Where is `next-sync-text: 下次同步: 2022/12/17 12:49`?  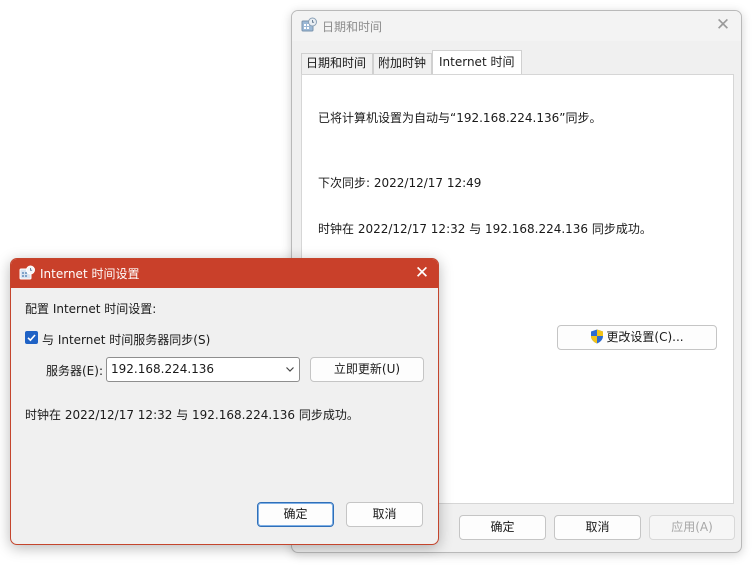 next-sync-text: 下次同步: 2022/12/17 12:49 is located at coordinates (400, 183).